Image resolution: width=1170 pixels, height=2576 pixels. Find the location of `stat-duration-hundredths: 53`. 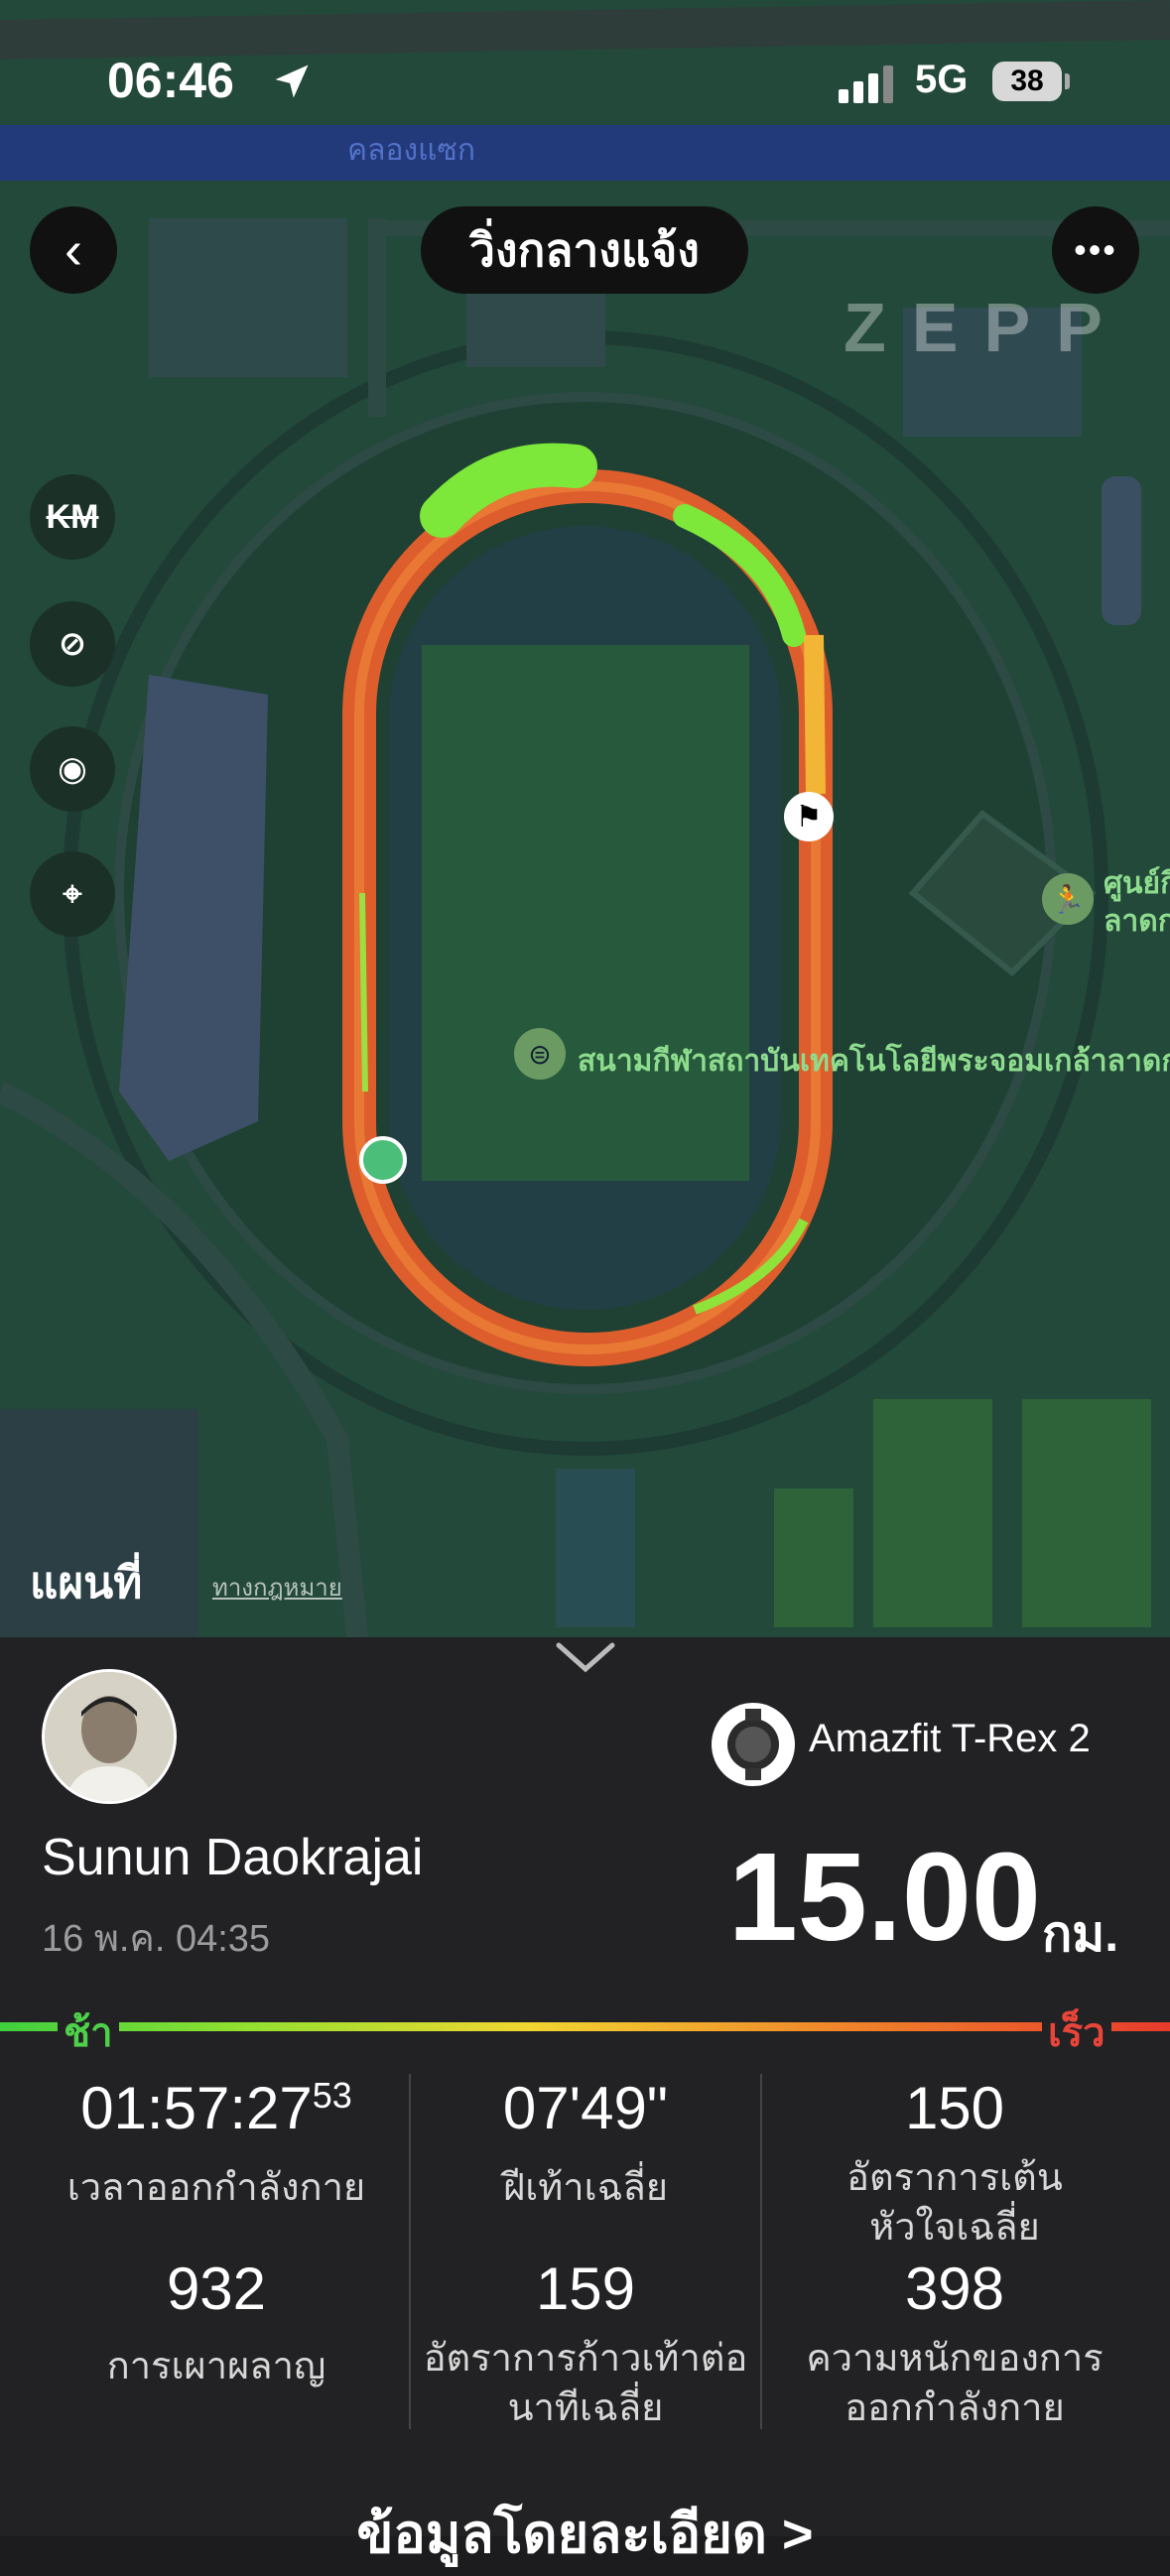

stat-duration-hundredths: 53 is located at coordinates (332, 2095).